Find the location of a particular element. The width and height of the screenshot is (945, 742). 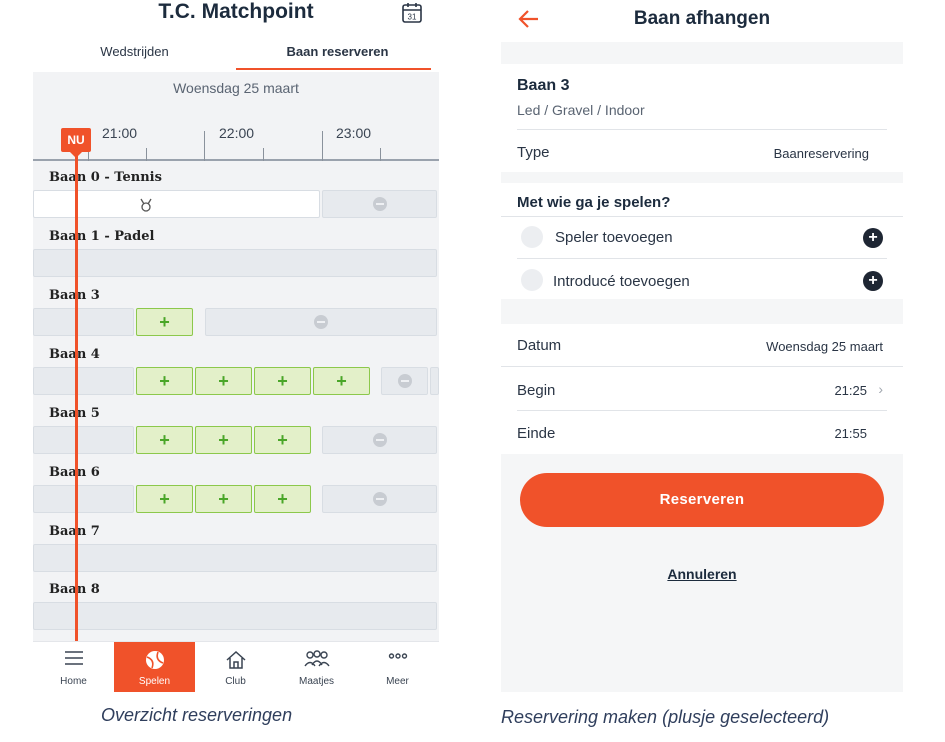

nav-label: Club is located at coordinates (235, 681).